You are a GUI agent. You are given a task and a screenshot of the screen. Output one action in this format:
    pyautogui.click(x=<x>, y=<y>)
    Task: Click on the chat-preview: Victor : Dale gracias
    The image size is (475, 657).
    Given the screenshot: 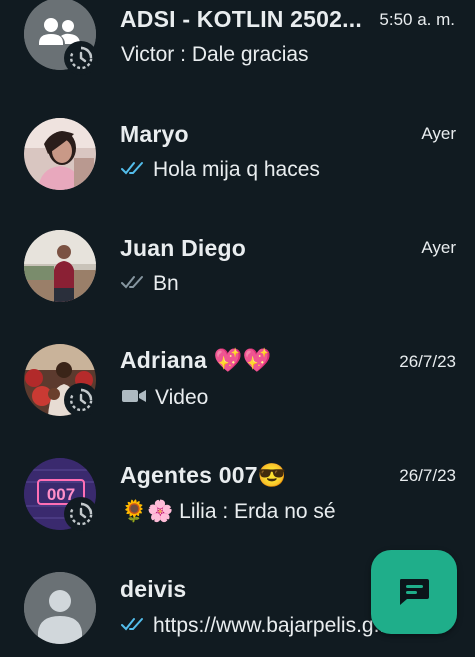 What is the action you would take?
    pyautogui.click(x=215, y=55)
    